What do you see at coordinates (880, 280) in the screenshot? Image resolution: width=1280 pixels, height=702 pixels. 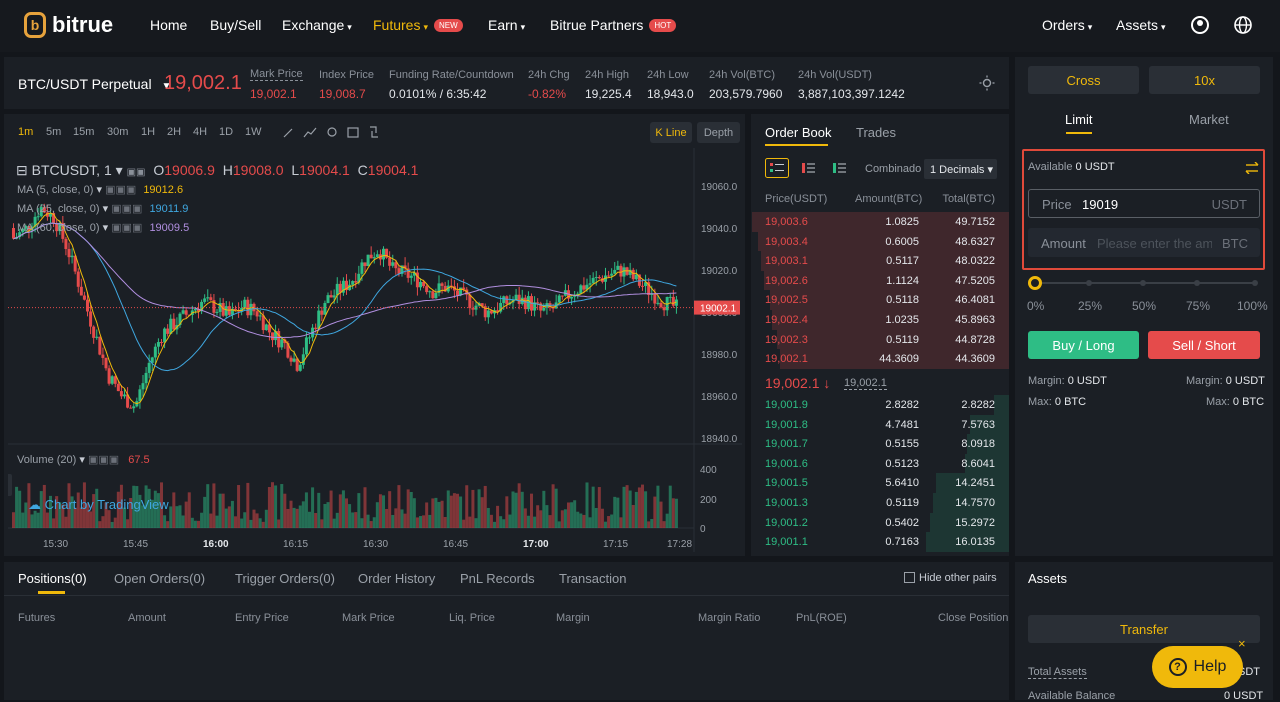 I see `ask-row: 19,002.6 1.1124 47.5205` at bounding box center [880, 280].